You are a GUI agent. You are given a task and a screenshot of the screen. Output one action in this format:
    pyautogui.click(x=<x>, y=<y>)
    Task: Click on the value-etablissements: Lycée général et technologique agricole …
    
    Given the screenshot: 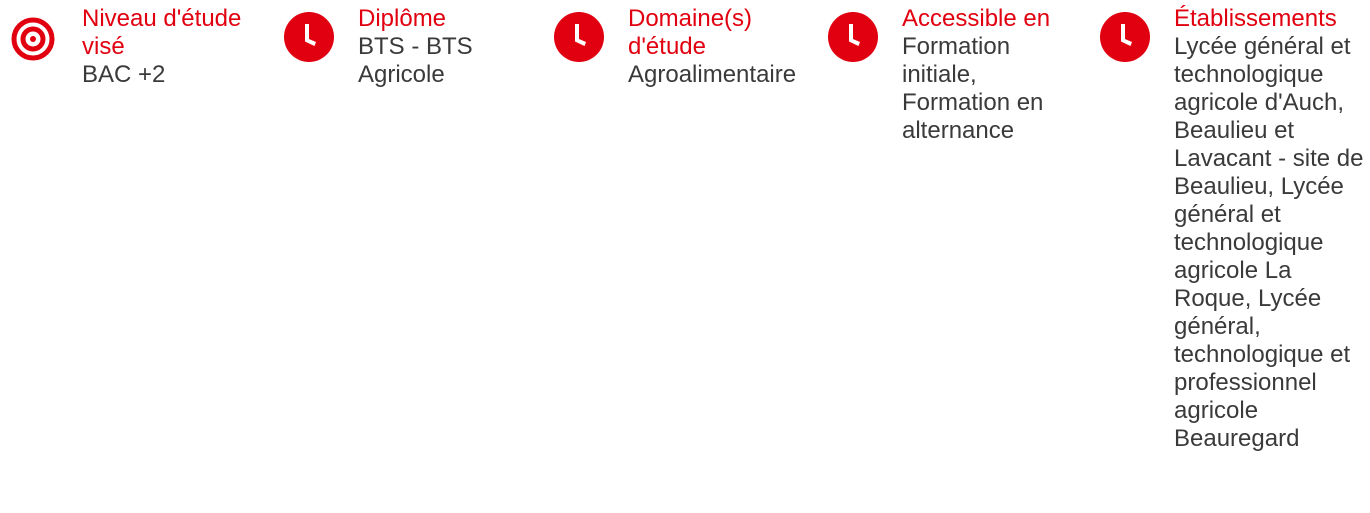 What is the action you would take?
    pyautogui.click(x=1269, y=242)
    